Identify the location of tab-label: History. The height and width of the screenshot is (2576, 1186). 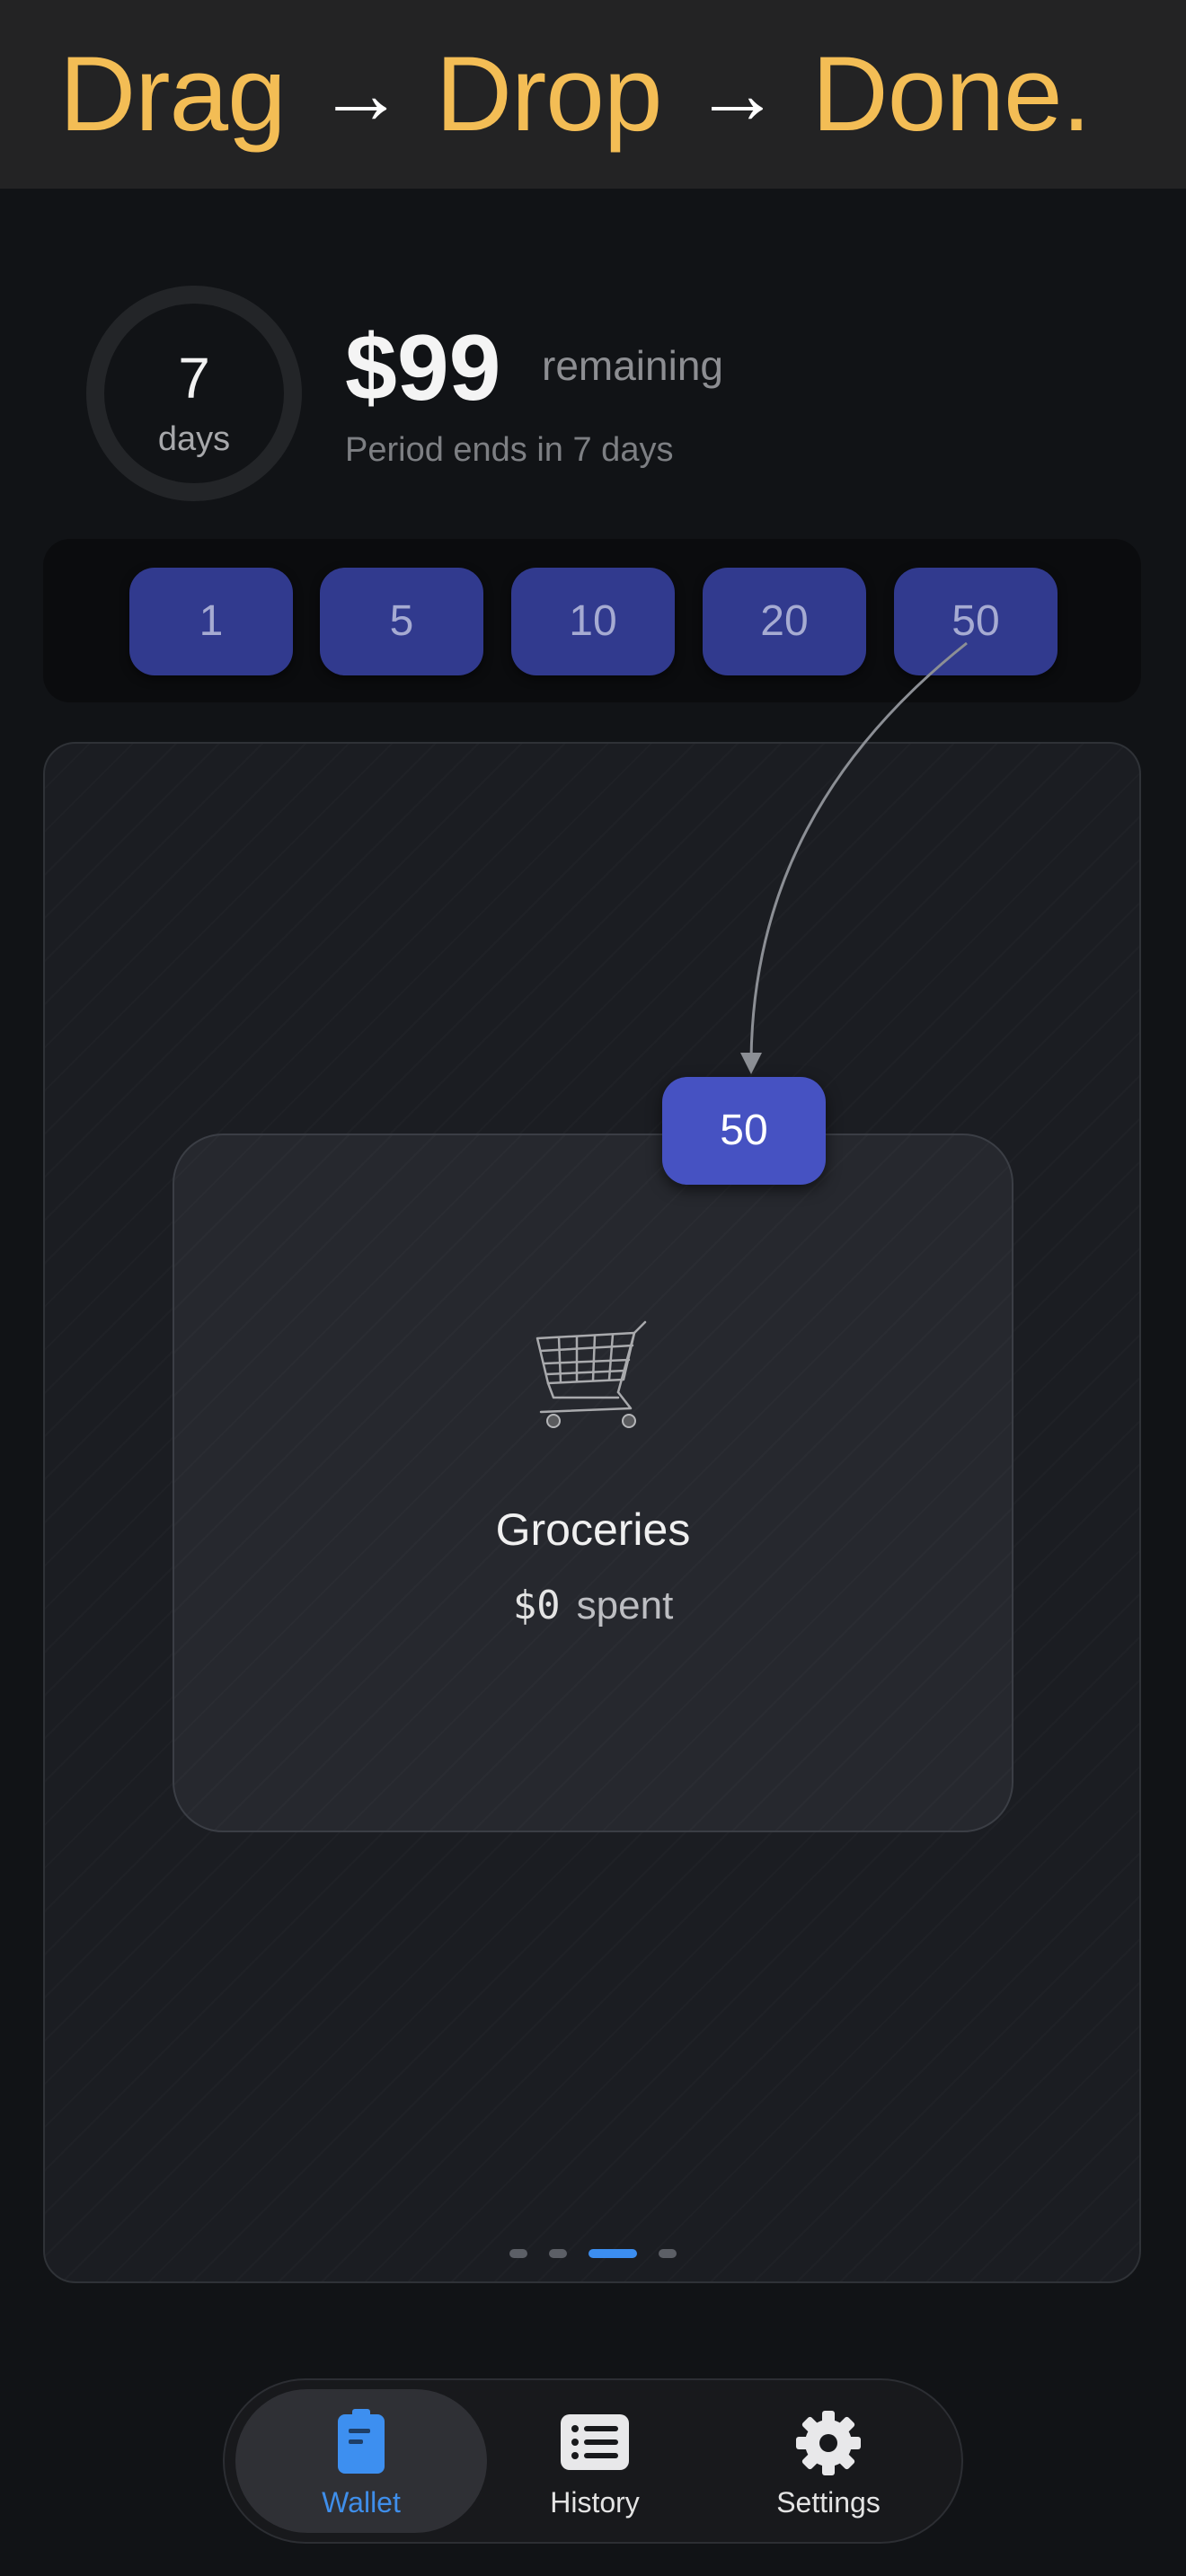
(595, 2502).